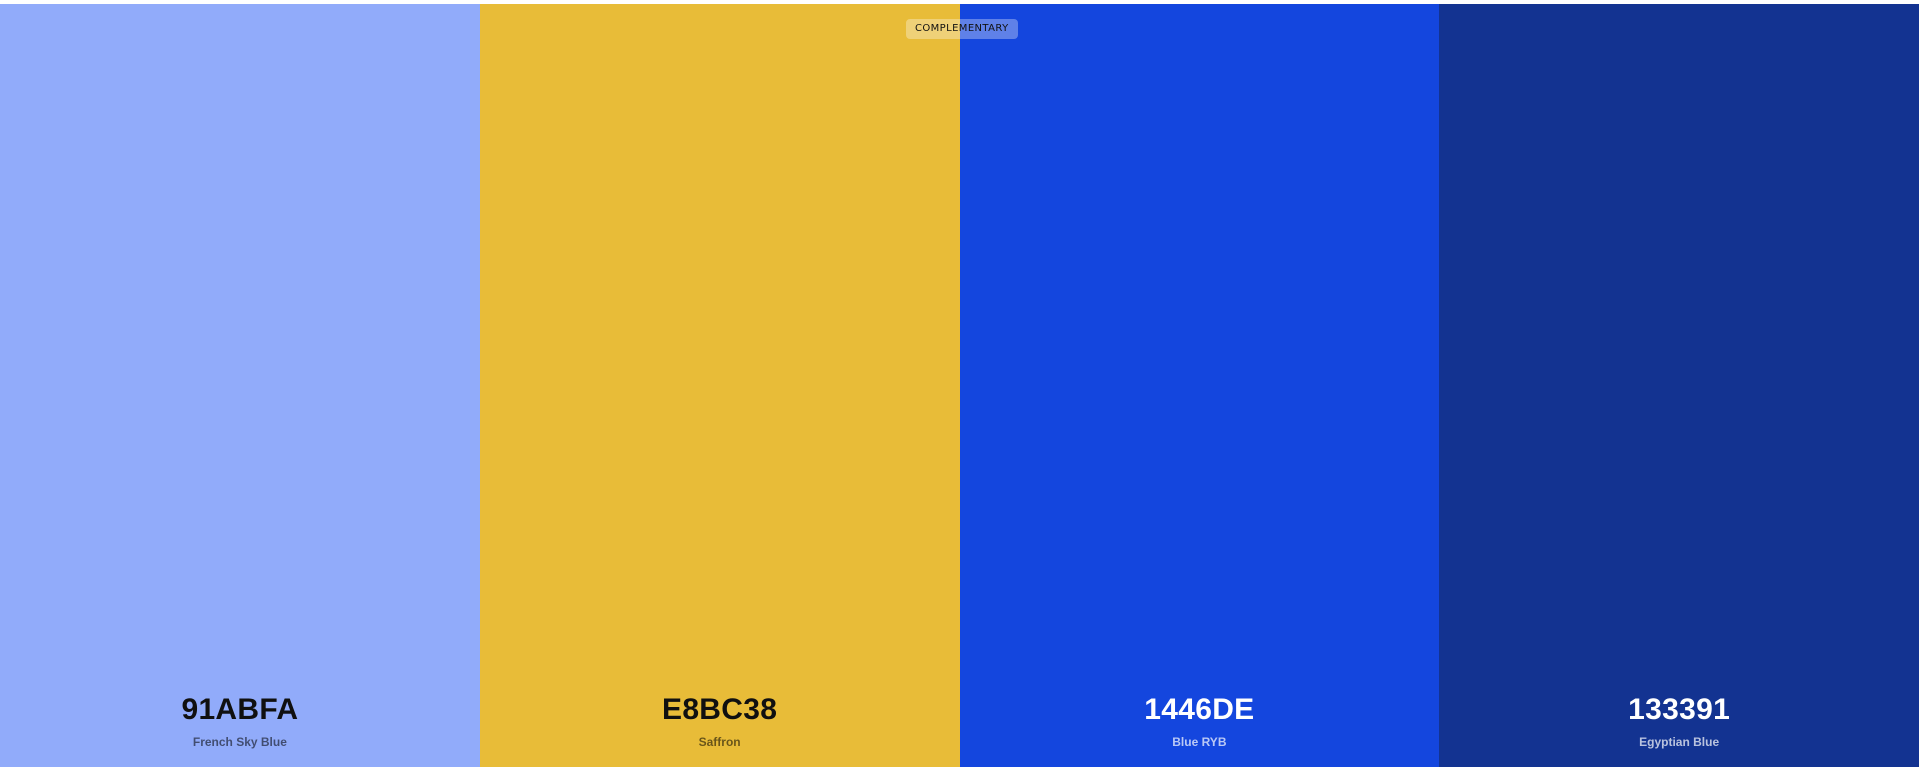 This screenshot has width=1919, height=767. What do you see at coordinates (240, 710) in the screenshot?
I see `swatch-hex-code: 91ABFA` at bounding box center [240, 710].